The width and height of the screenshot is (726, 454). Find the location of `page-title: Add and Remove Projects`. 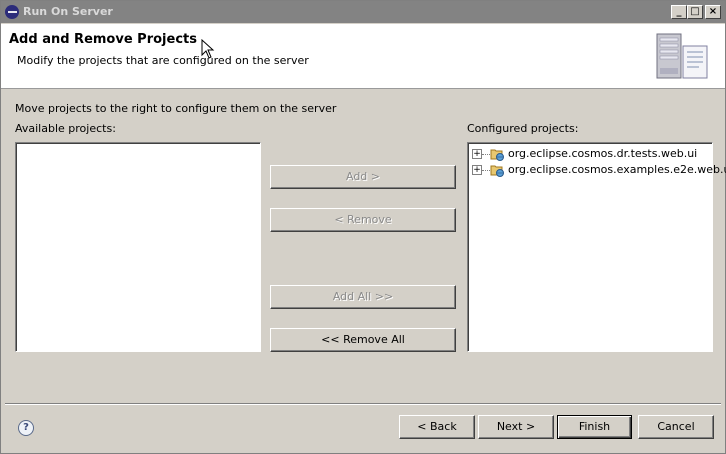

page-title: Add and Remove Projects is located at coordinates (103, 39).